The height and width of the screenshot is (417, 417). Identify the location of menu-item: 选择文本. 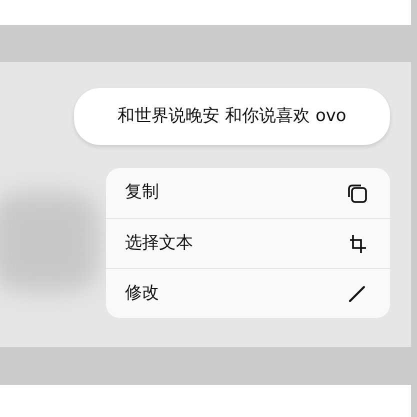
(248, 243).